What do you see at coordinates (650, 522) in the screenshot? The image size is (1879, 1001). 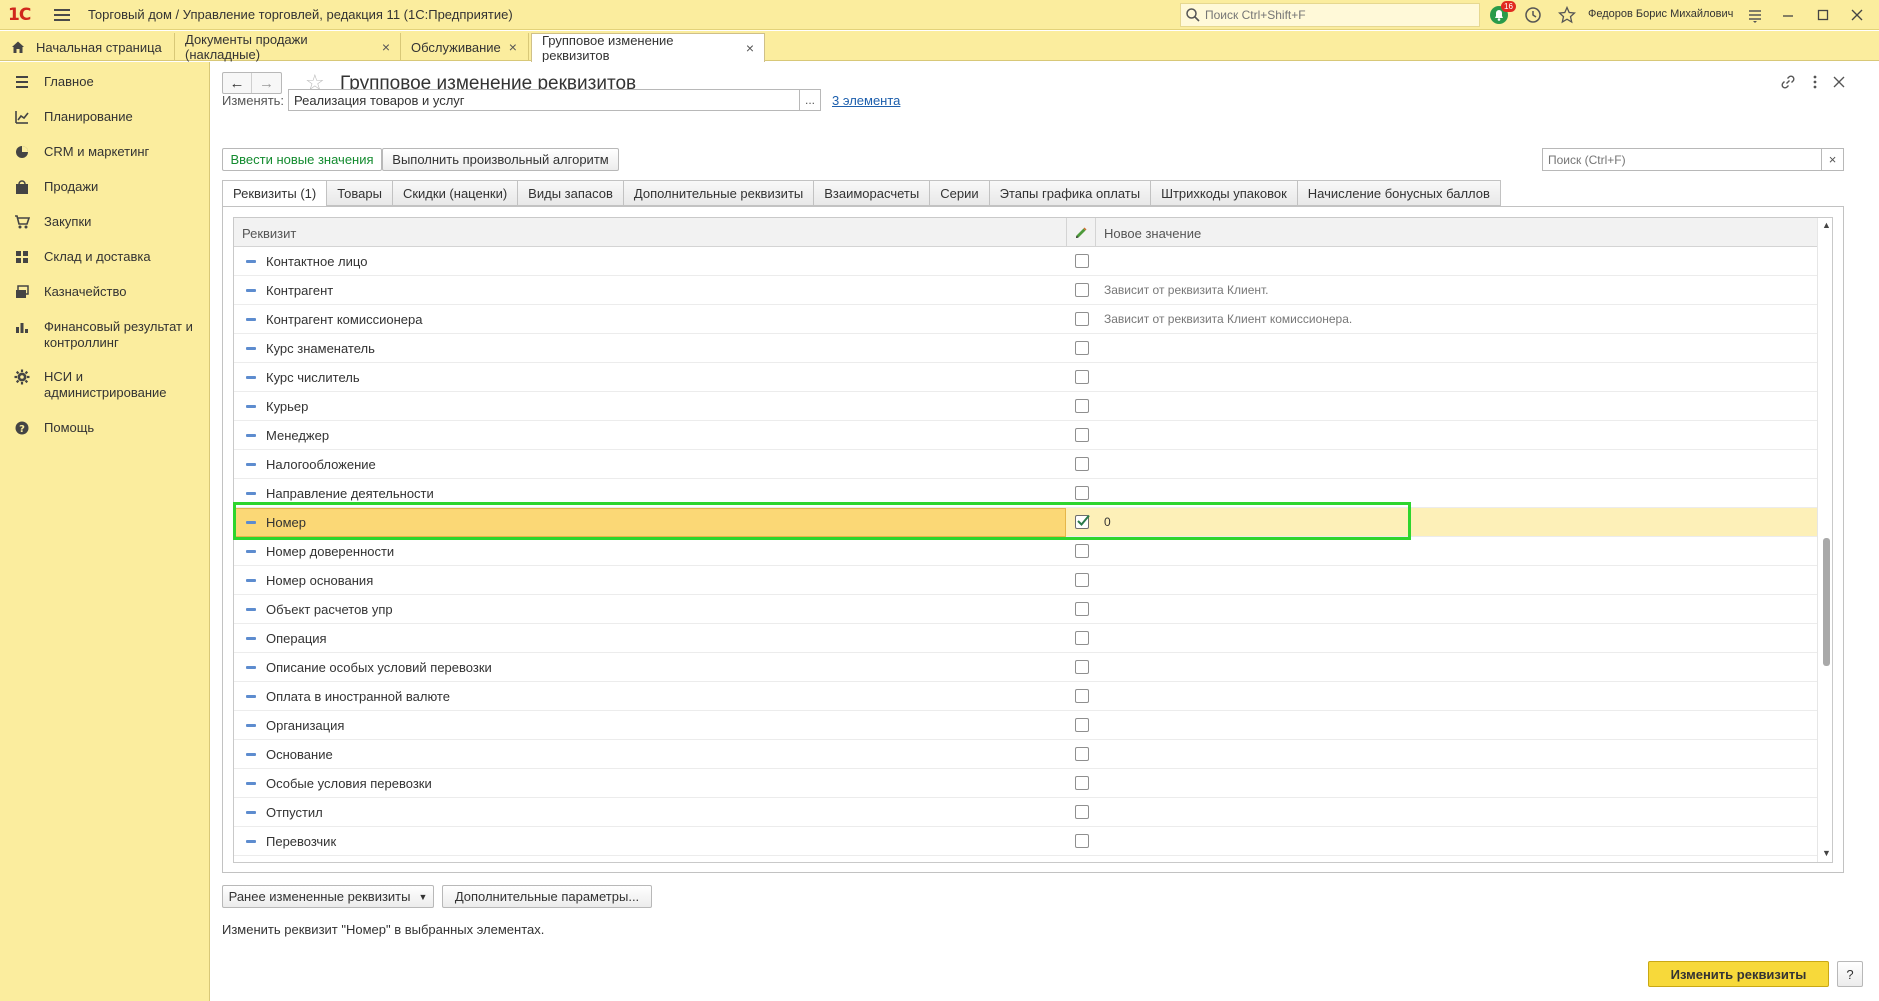 I see `selected-cell` at bounding box center [650, 522].